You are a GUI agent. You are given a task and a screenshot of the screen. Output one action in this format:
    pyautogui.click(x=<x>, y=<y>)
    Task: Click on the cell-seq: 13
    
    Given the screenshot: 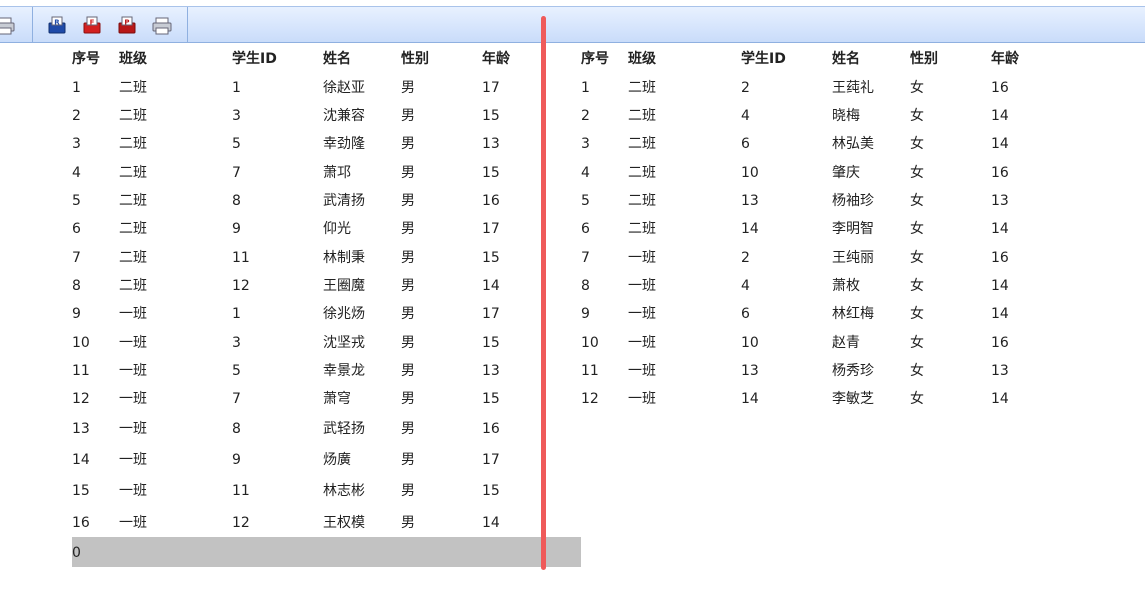 What is the action you would take?
    pyautogui.click(x=81, y=429)
    